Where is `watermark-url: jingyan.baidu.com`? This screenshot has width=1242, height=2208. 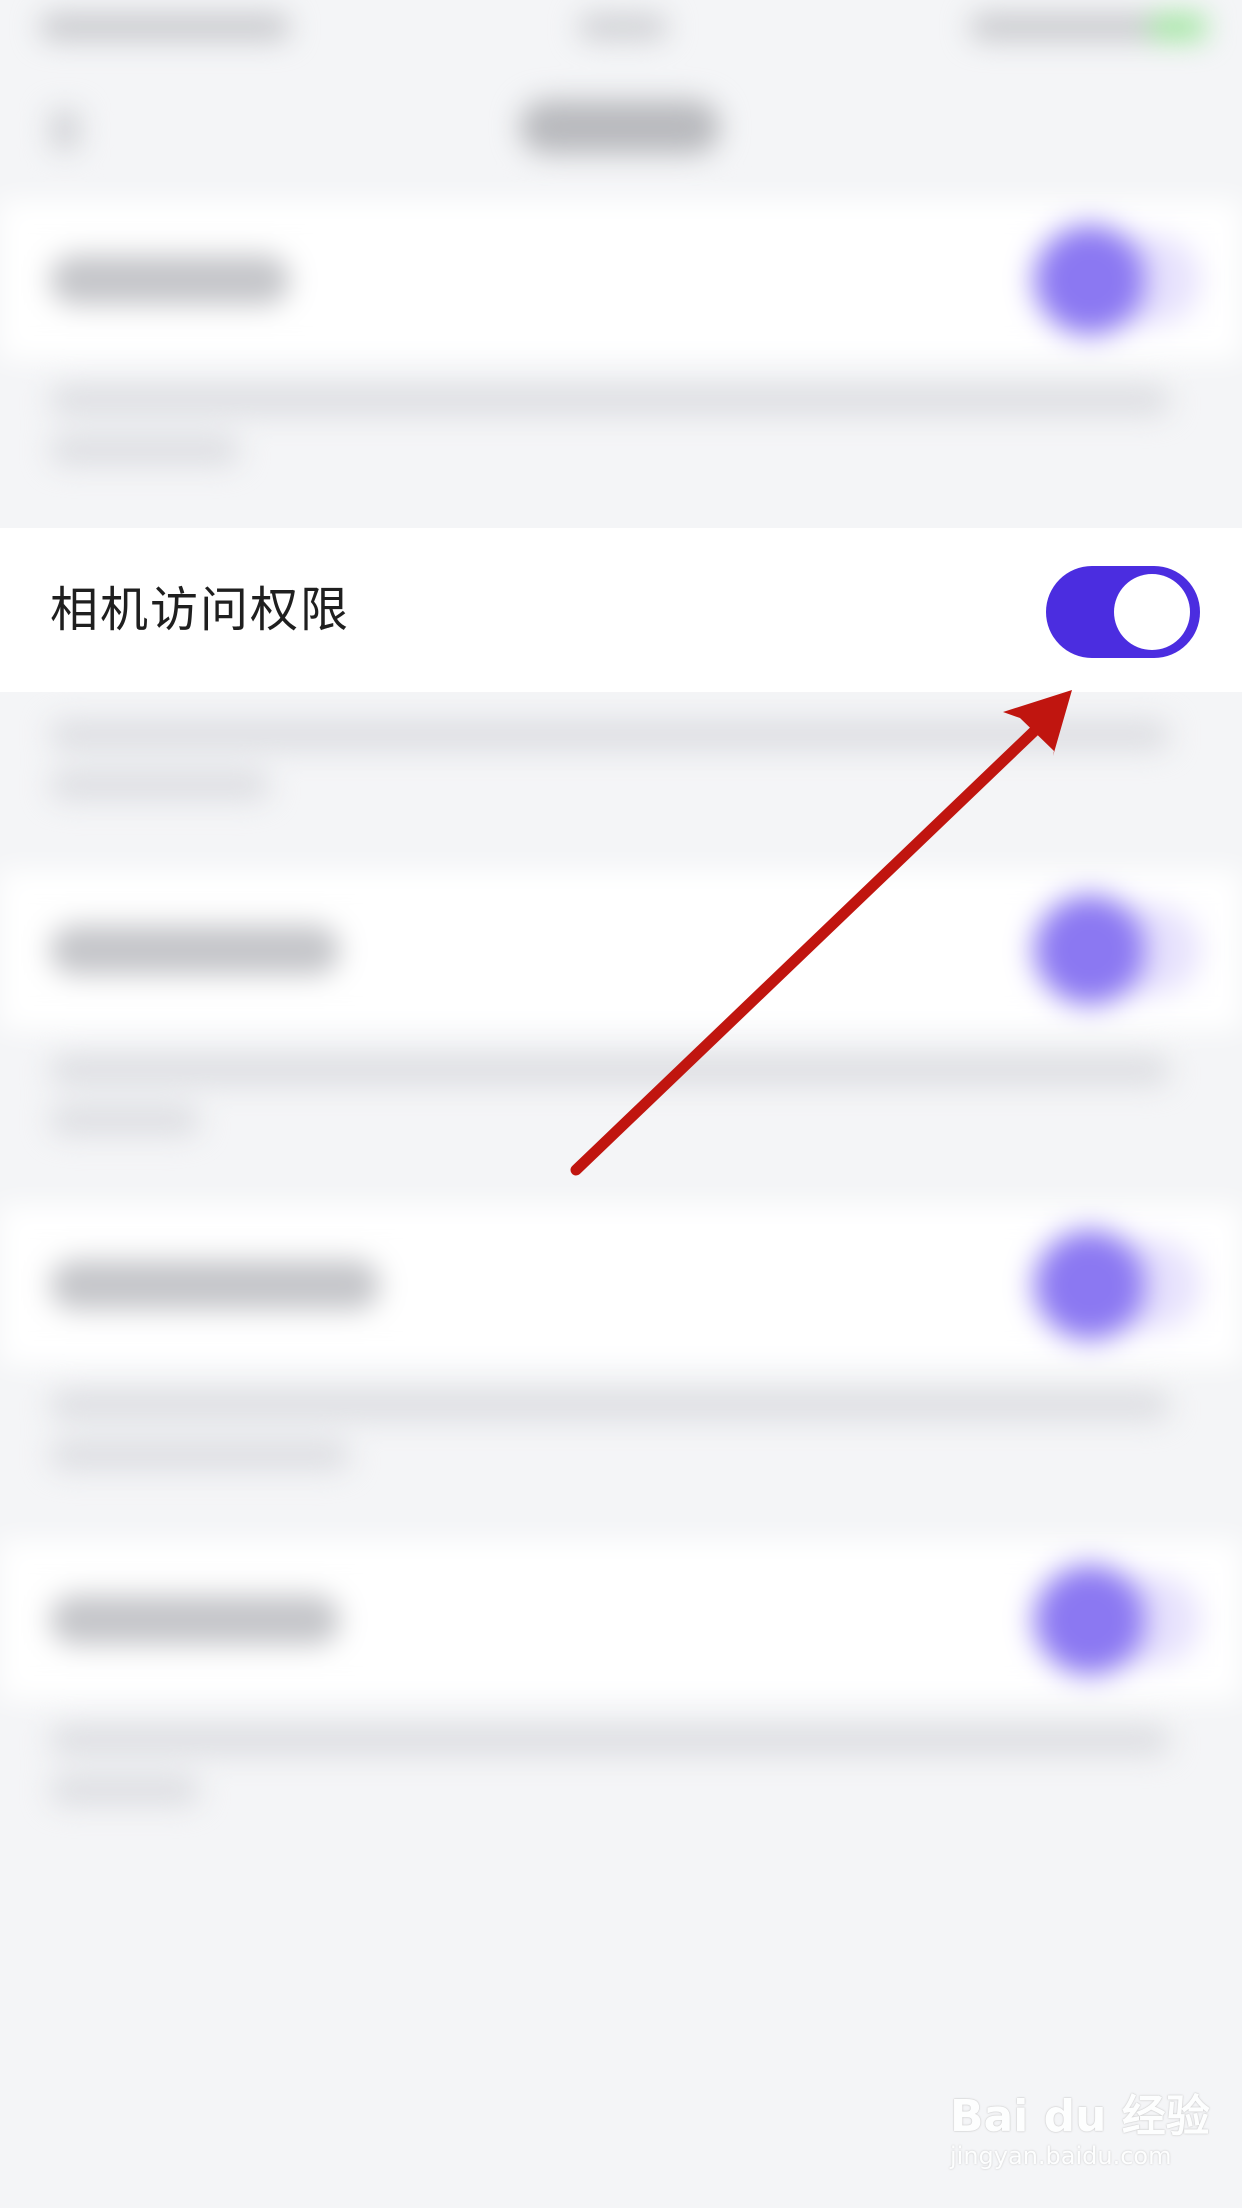 watermark-url: jingyan.baidu.com is located at coordinates (1061, 2156).